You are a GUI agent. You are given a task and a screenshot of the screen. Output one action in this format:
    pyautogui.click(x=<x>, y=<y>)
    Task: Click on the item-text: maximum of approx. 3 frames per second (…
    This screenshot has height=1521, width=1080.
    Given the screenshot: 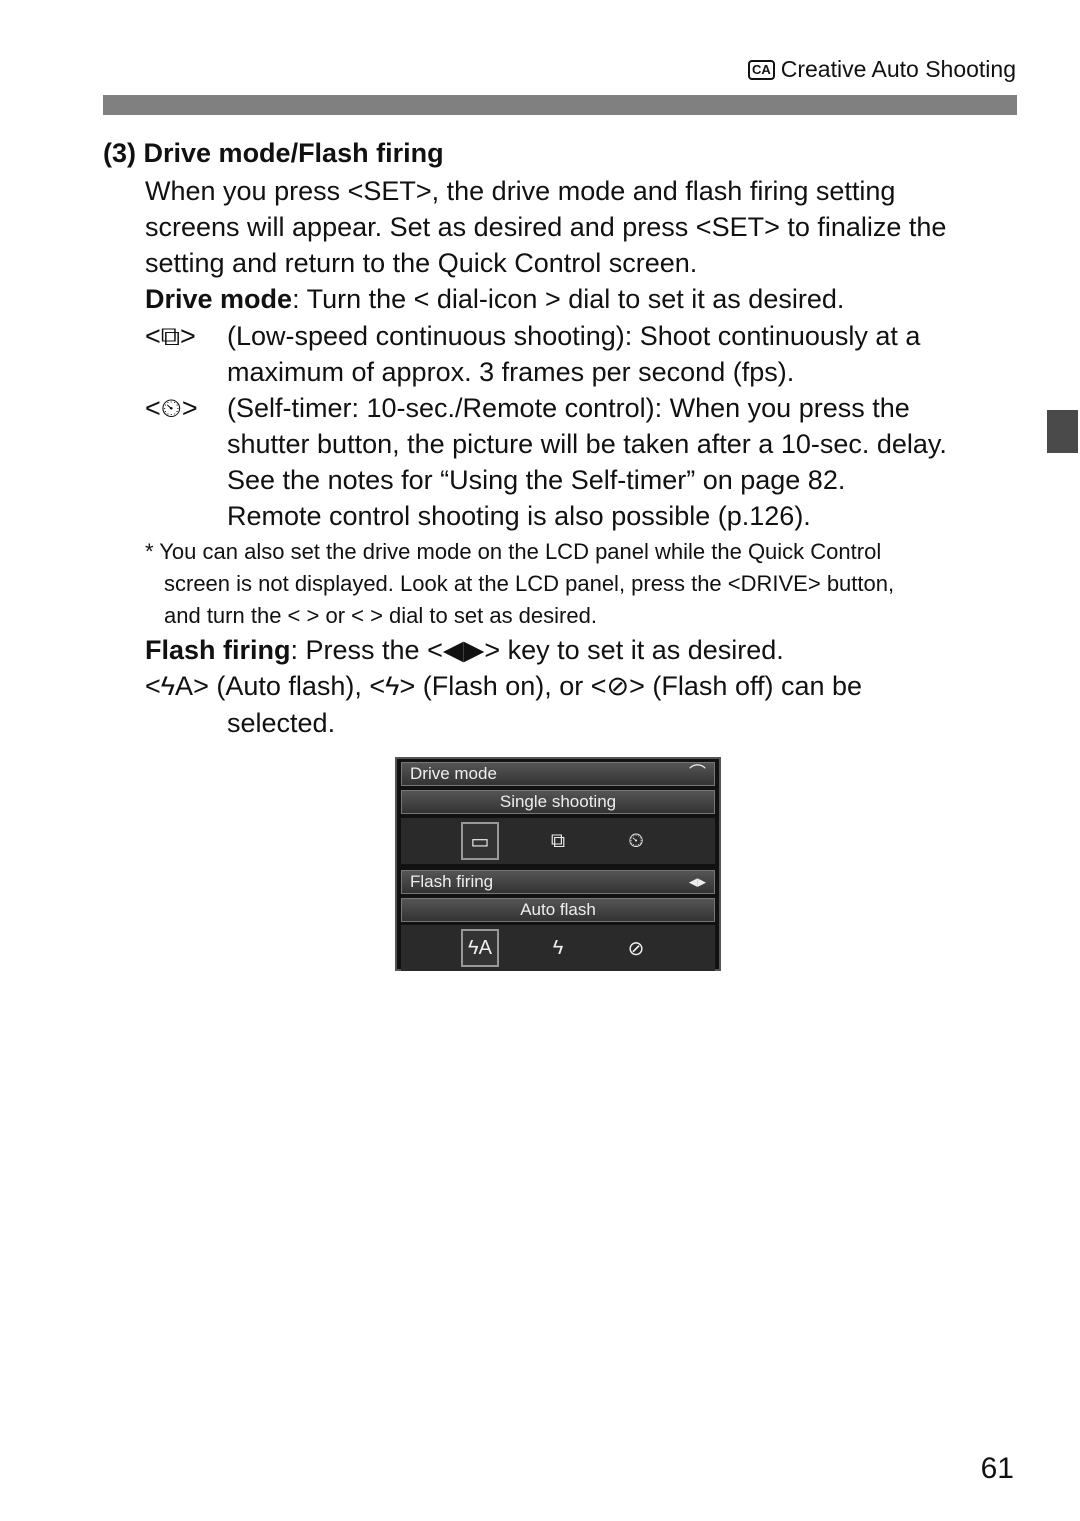 What is the action you would take?
    pyautogui.click(x=511, y=372)
    